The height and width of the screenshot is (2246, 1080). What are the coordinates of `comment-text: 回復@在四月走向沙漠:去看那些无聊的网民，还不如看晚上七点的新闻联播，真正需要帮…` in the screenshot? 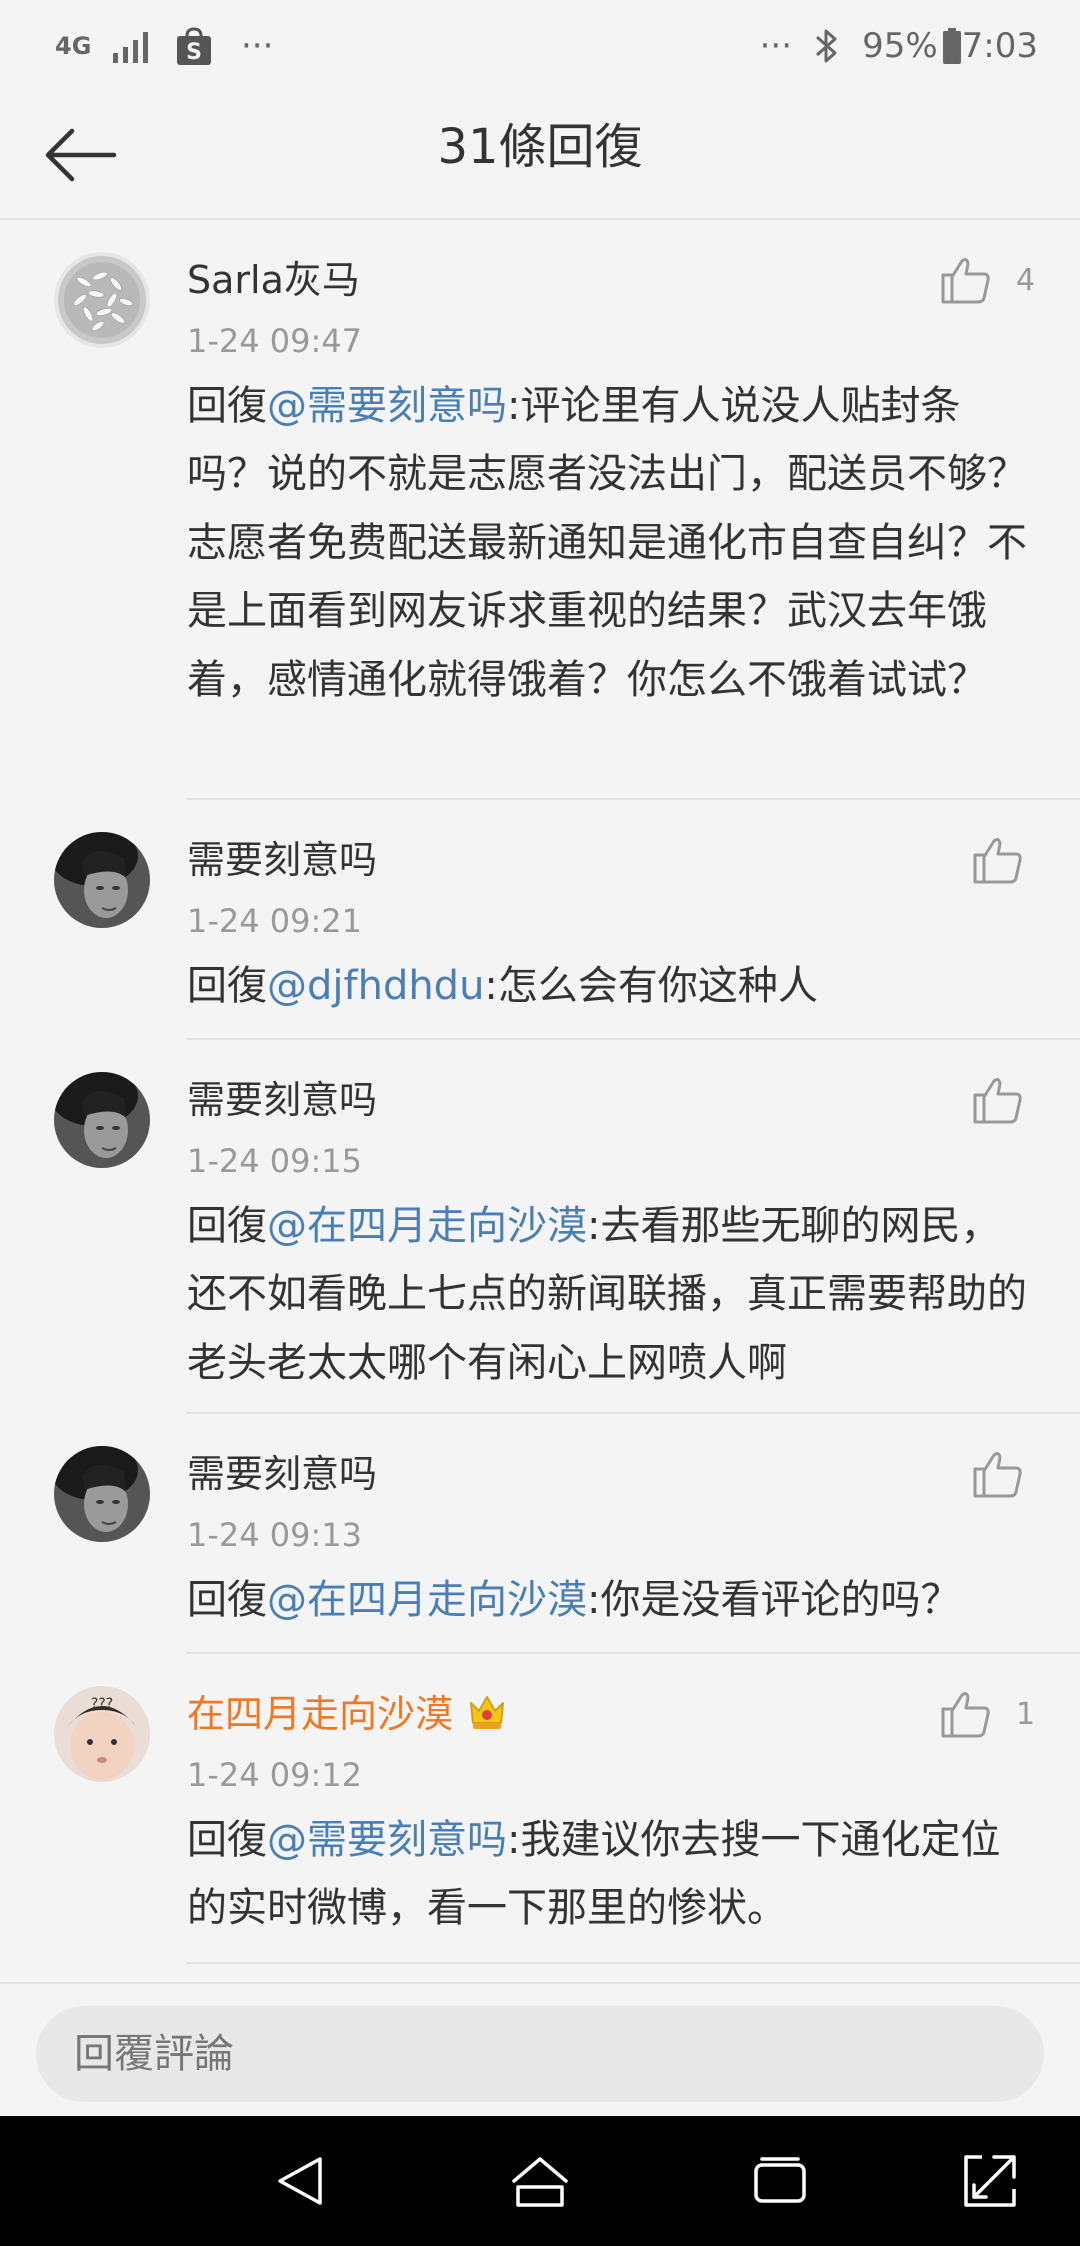 It's located at (612, 1294).